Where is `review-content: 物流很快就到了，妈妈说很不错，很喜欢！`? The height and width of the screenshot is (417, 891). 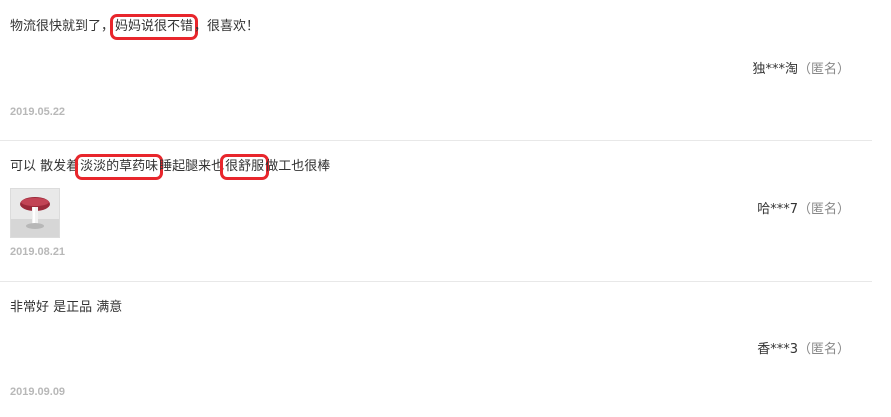
review-content: 物流很快就到了，妈妈说很不错，很喜欢！ is located at coordinates (135, 27).